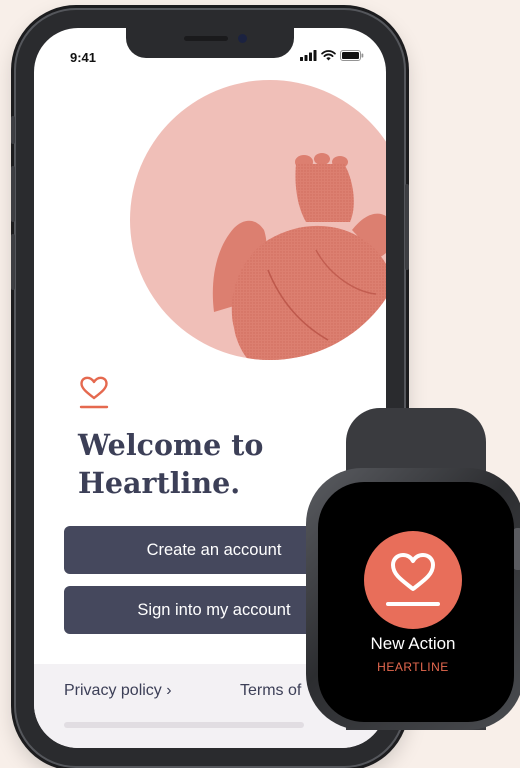  Describe the element at coordinates (299, 256) in the screenshot. I see `anatomical-heart-icon` at that location.